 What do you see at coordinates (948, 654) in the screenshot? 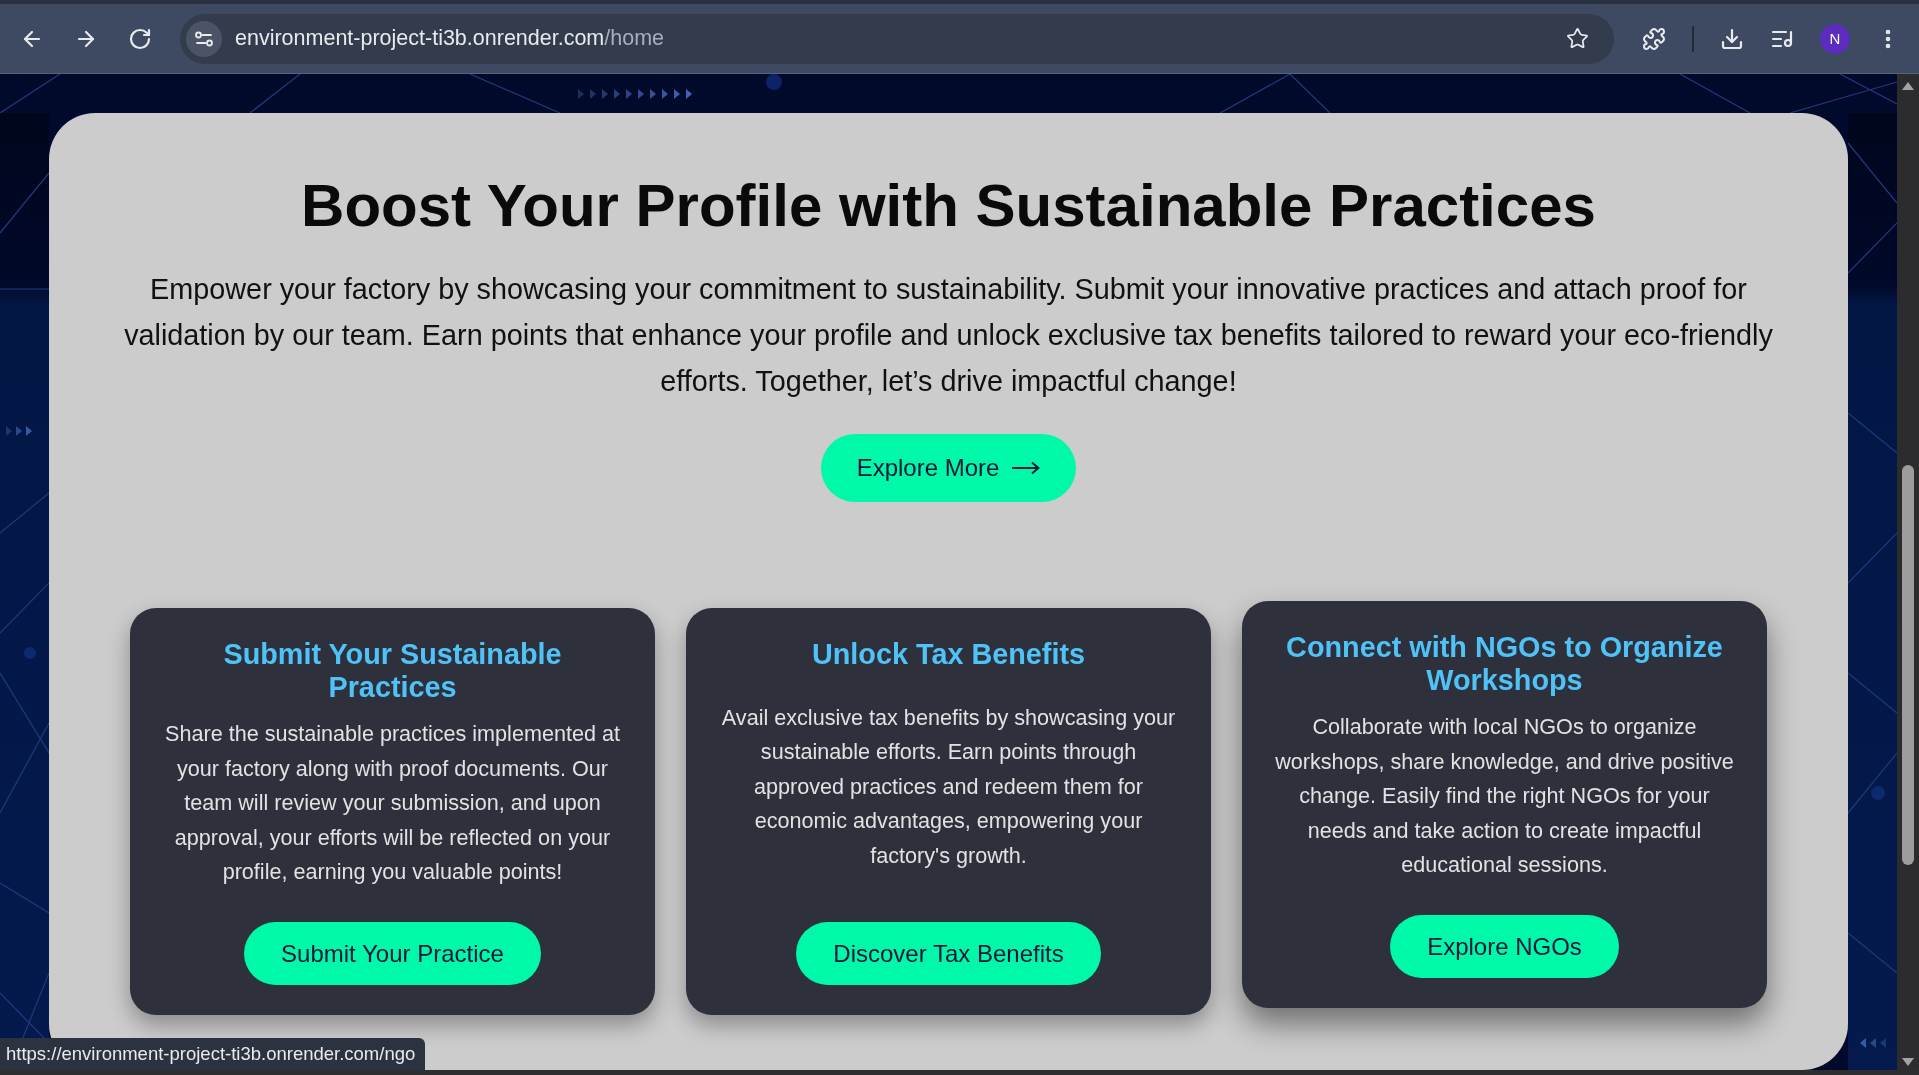
I see `card-title: Unlock Tax Benefits` at bounding box center [948, 654].